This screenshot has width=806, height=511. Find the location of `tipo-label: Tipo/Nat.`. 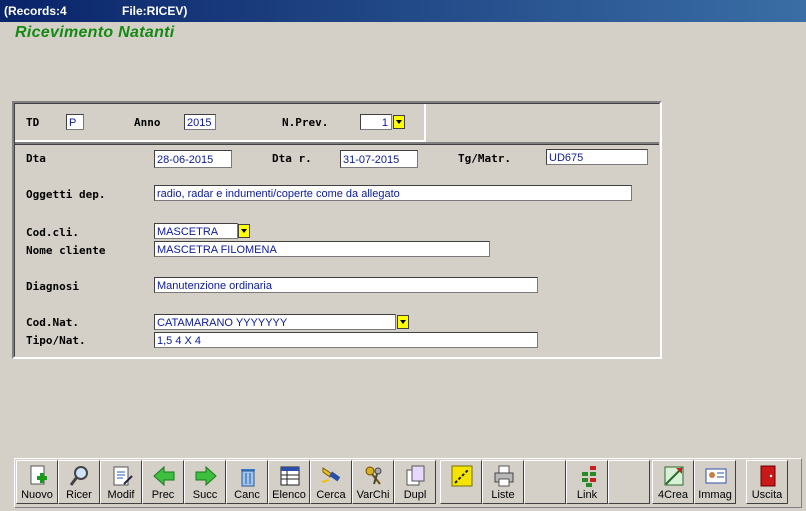

tipo-label: Tipo/Nat. is located at coordinates (56, 340).